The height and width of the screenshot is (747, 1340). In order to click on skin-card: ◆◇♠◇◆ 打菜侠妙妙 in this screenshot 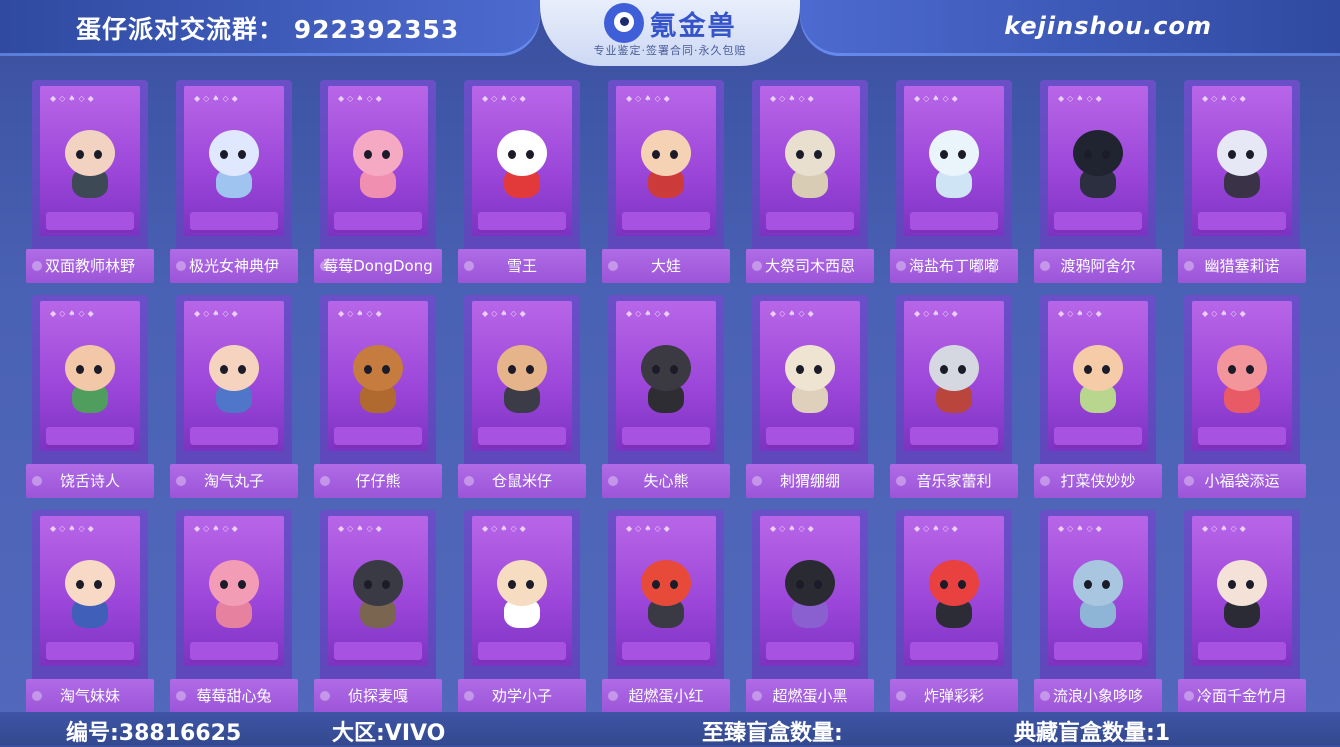, I will do `click(1098, 396)`.